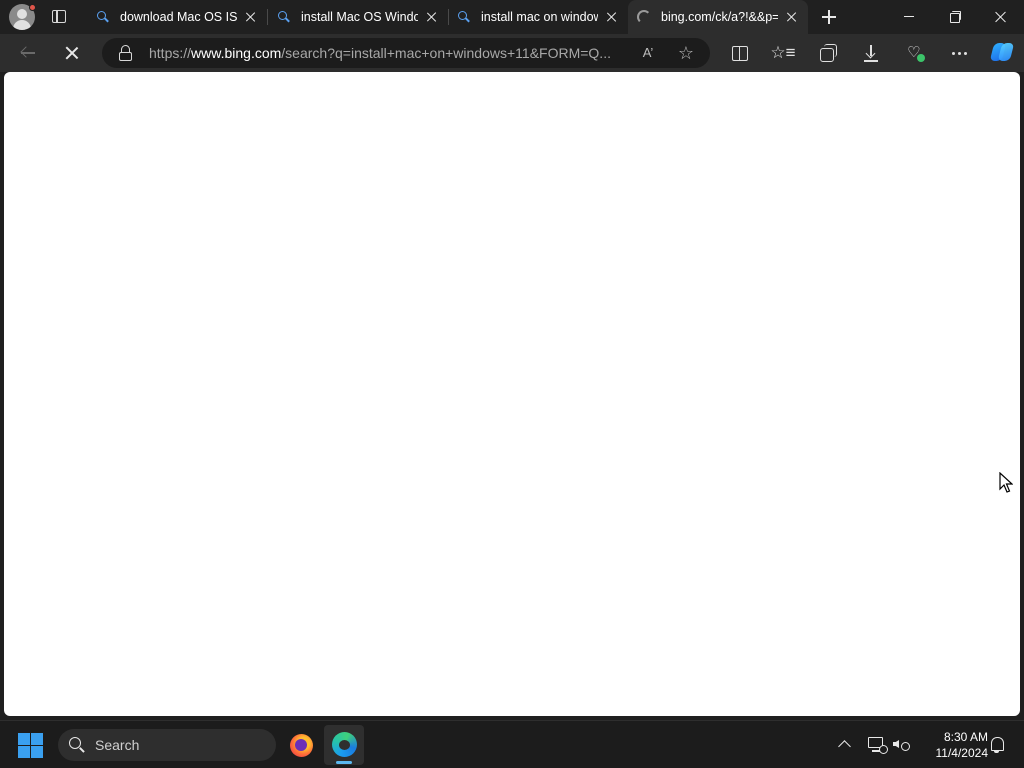 This screenshot has height=768, width=1024. I want to click on tab-download-mac-os-iso: download Mac OS ISO, so click(177, 17).